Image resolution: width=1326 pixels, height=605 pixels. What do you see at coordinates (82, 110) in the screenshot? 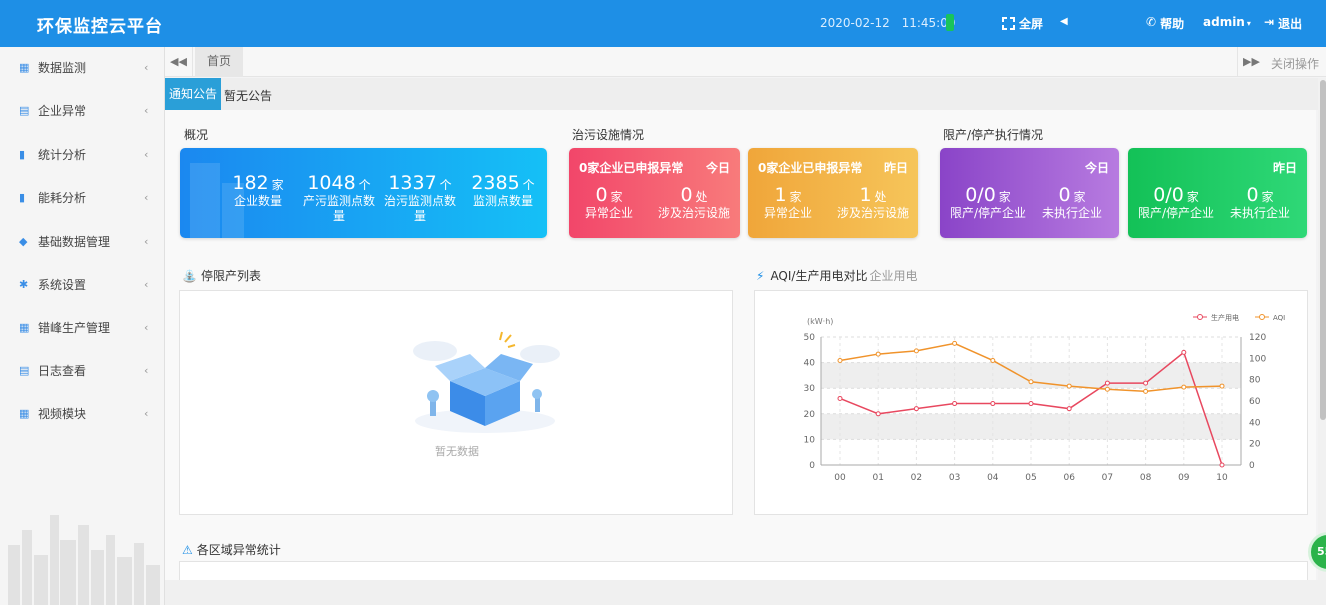
I see `sidebar-item-enterprise-exception: ▤ 企业异常 ‹` at bounding box center [82, 110].